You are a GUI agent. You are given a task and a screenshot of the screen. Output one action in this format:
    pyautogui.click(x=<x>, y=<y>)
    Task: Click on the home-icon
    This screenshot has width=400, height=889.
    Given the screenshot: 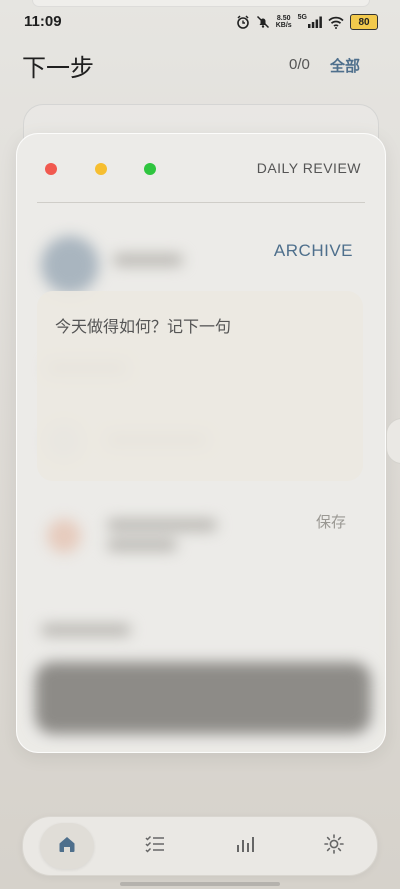 What is the action you would take?
    pyautogui.click(x=67, y=846)
    